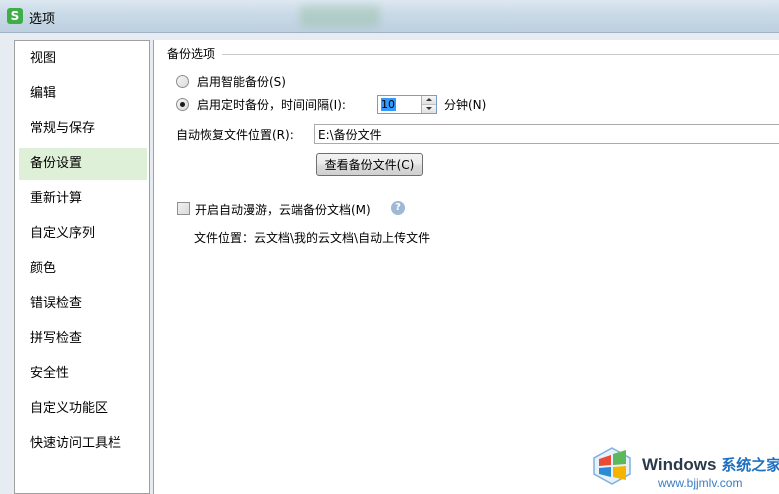  I want to click on interval-stepper, so click(407, 104).